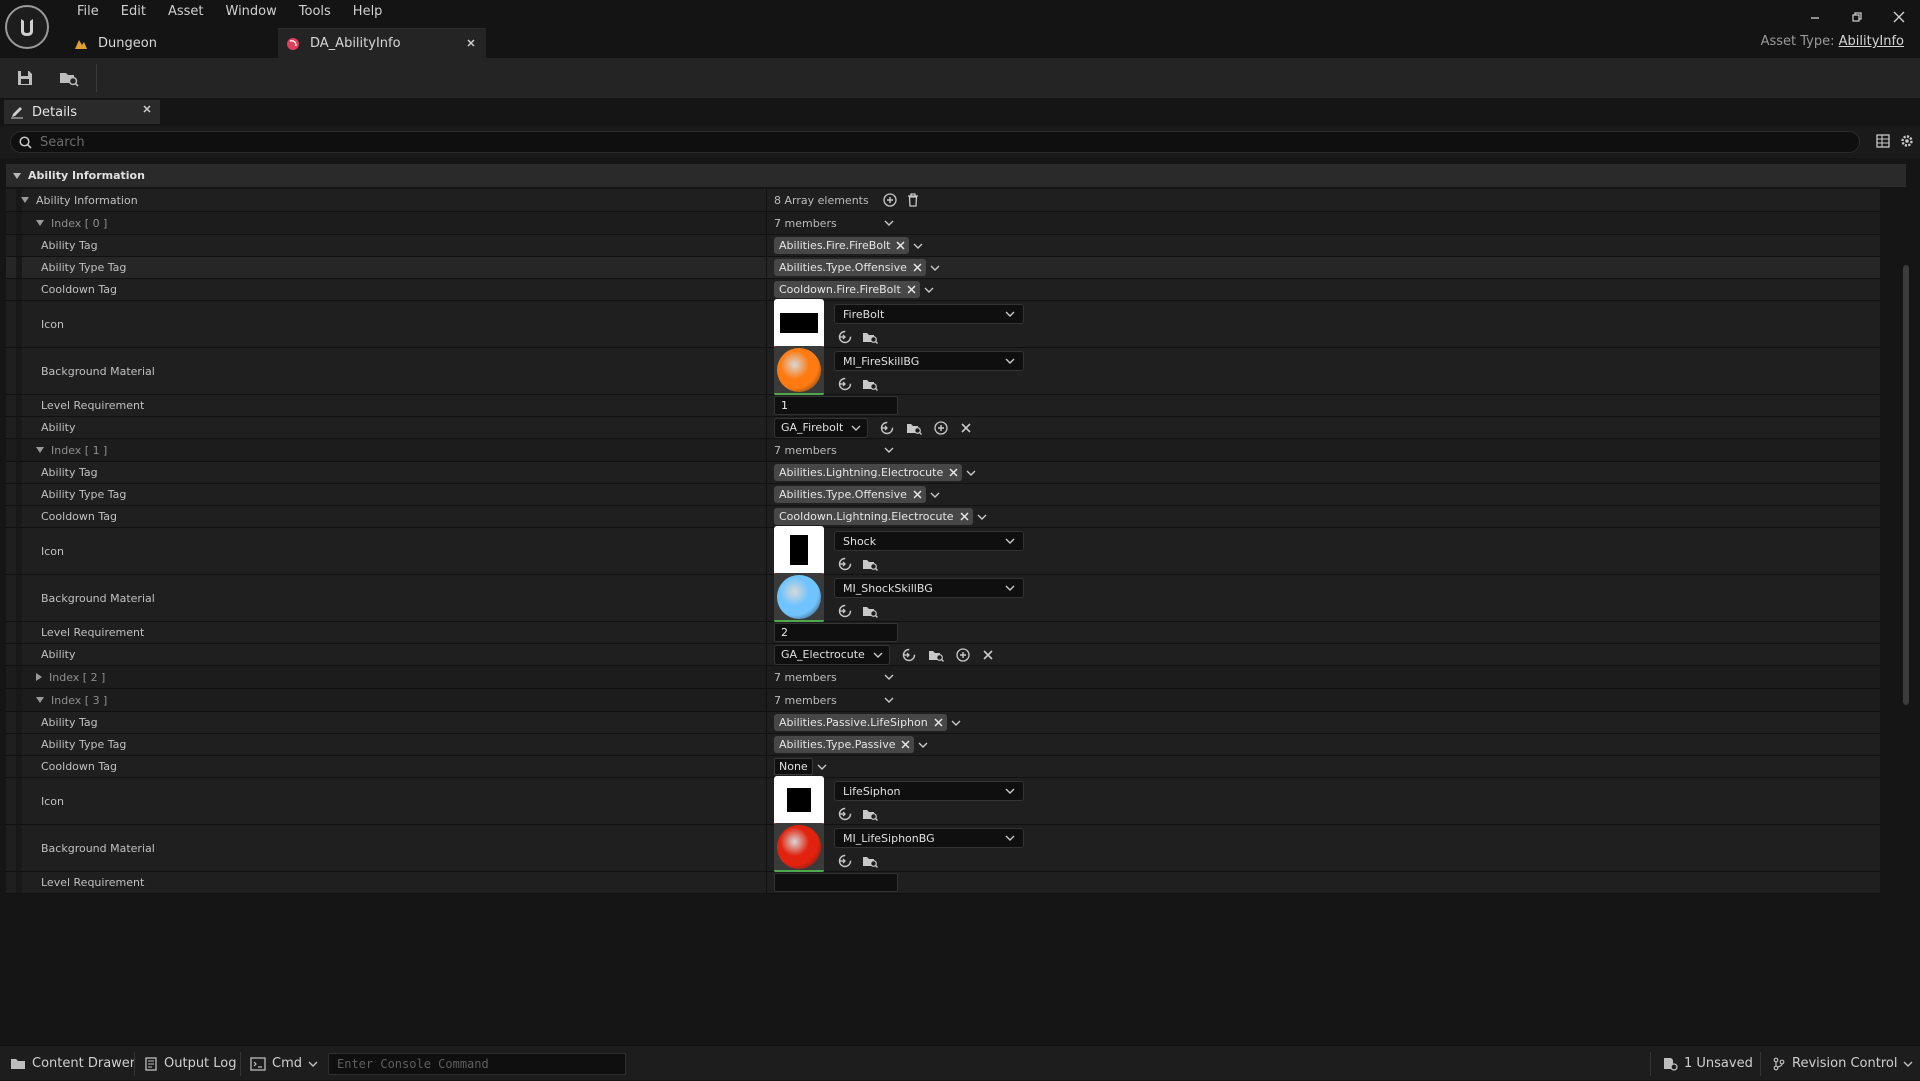 The image size is (1920, 1081). Describe the element at coordinates (284, 1063) in the screenshot. I see `cmd-dropdown: Cmd` at that location.